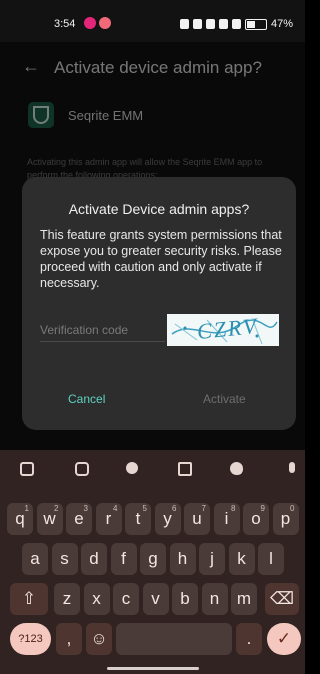 Image resolution: width=320 pixels, height=674 pixels. I want to click on key-label: p, so click(285, 518).